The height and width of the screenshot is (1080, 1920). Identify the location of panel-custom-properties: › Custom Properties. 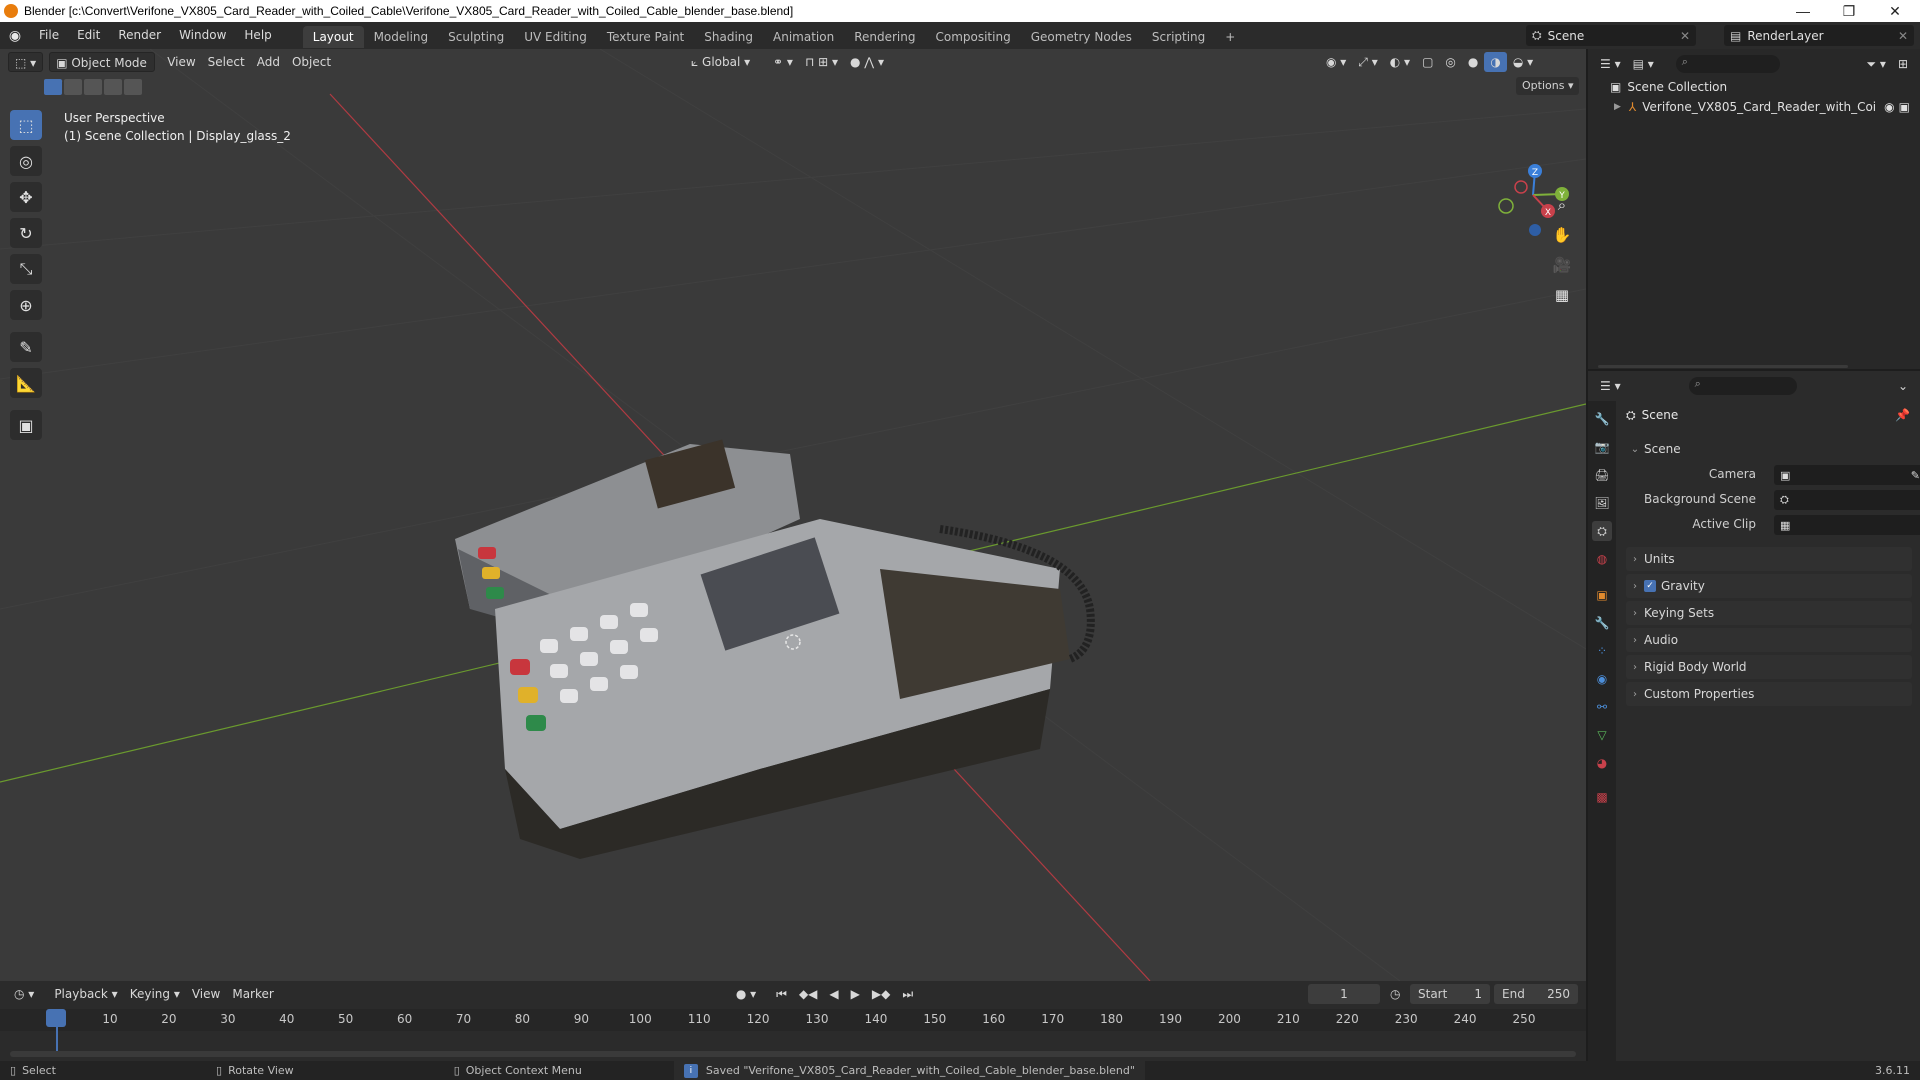
(1769, 694).